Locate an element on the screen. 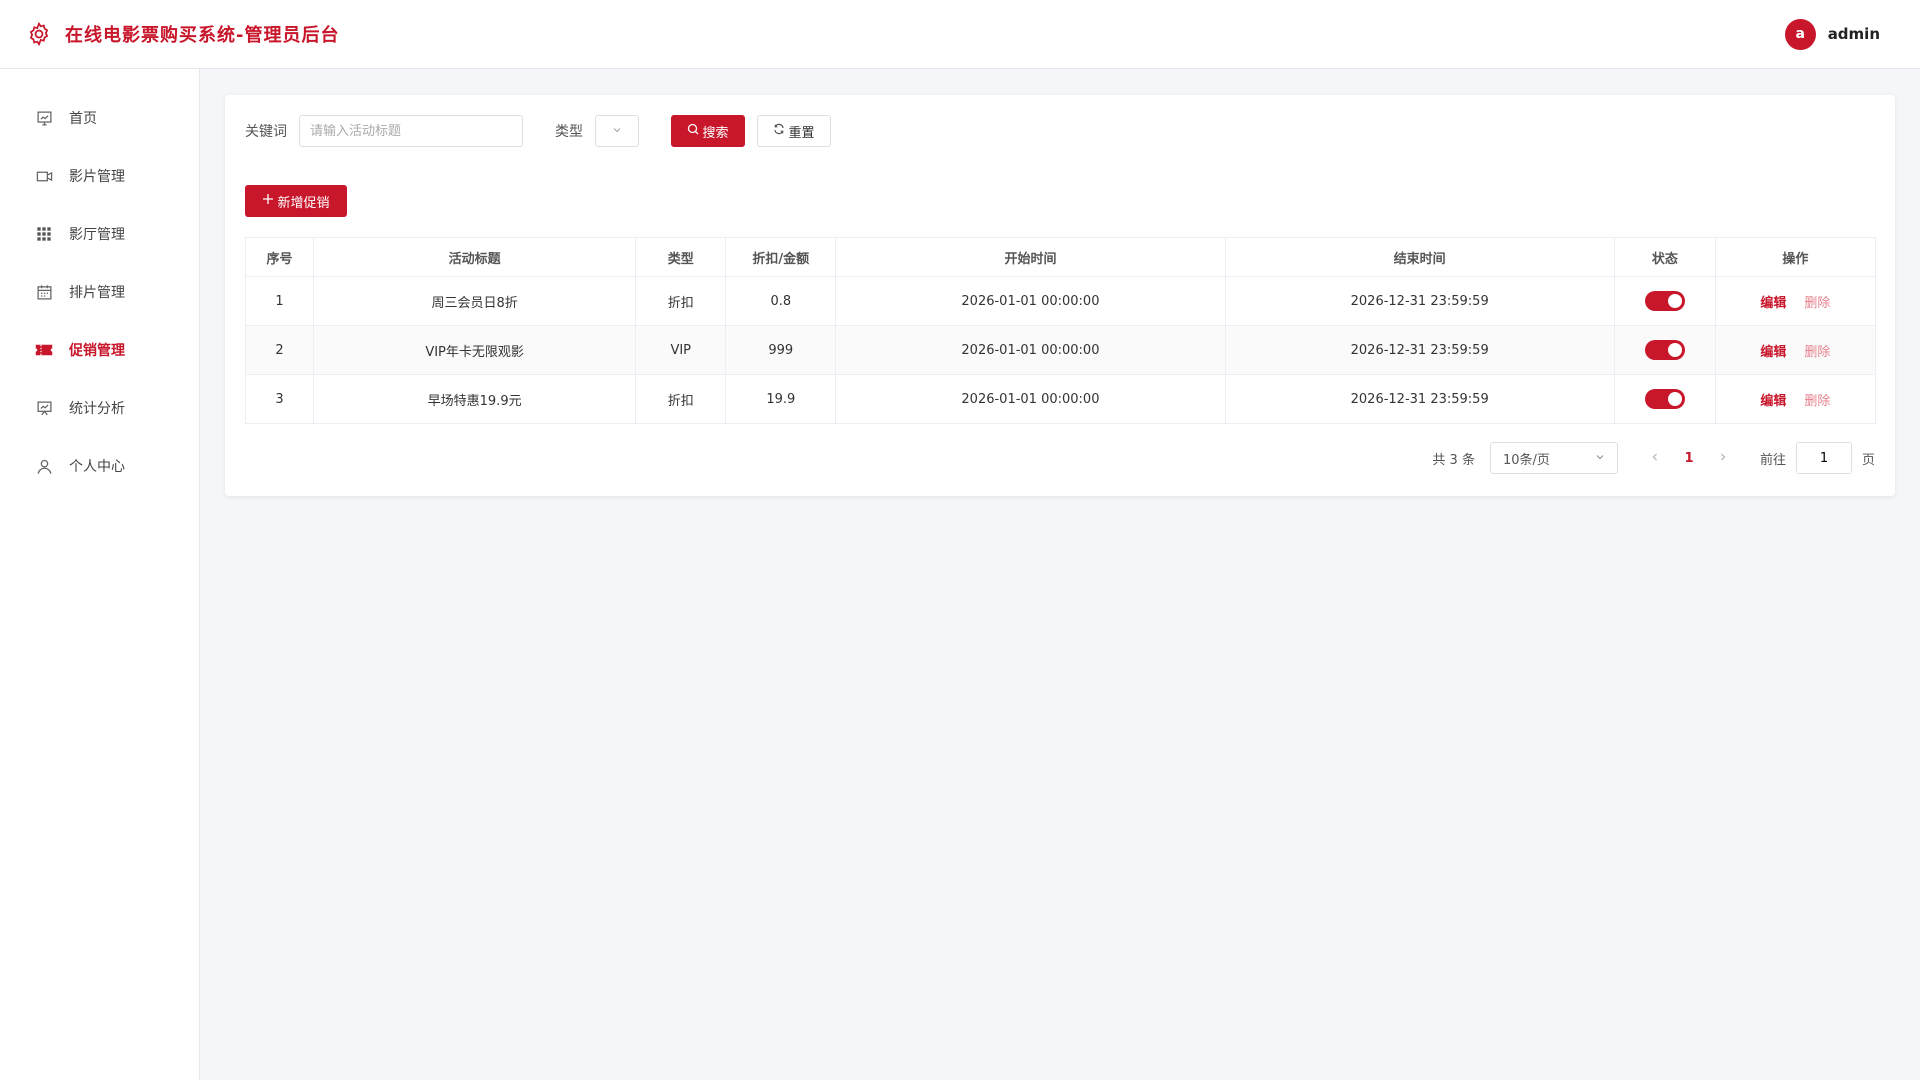 The width and height of the screenshot is (1920, 1080). cell-amount: 0.8 is located at coordinates (781, 301).